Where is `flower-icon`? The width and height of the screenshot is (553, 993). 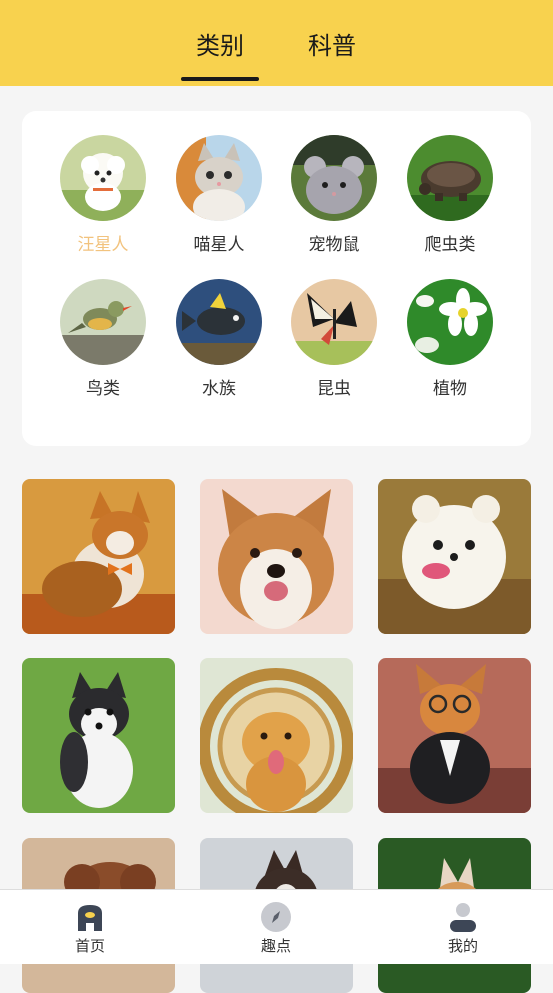 flower-icon is located at coordinates (450, 322).